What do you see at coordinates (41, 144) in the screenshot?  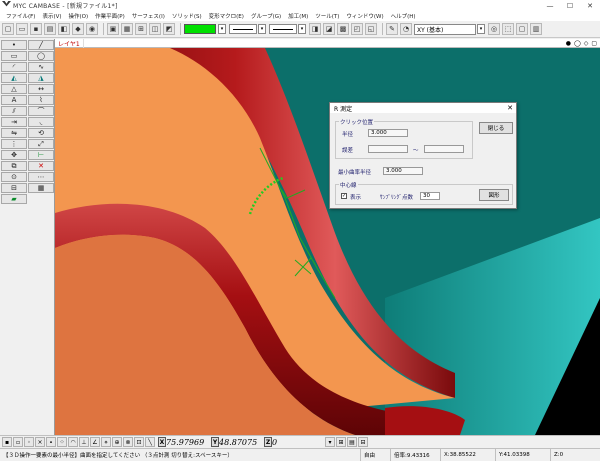 I see `scale-tool-icon: ⤢` at bounding box center [41, 144].